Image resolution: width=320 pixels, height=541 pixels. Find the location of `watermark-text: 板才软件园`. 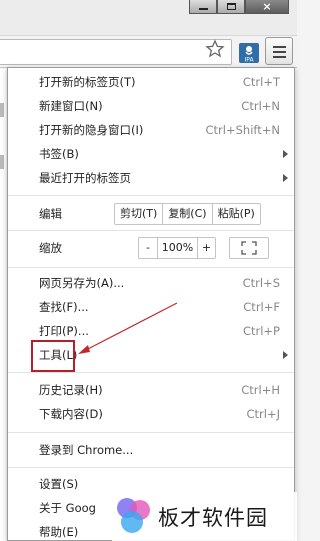

watermark-text: 板才软件园 is located at coordinates (213, 518).